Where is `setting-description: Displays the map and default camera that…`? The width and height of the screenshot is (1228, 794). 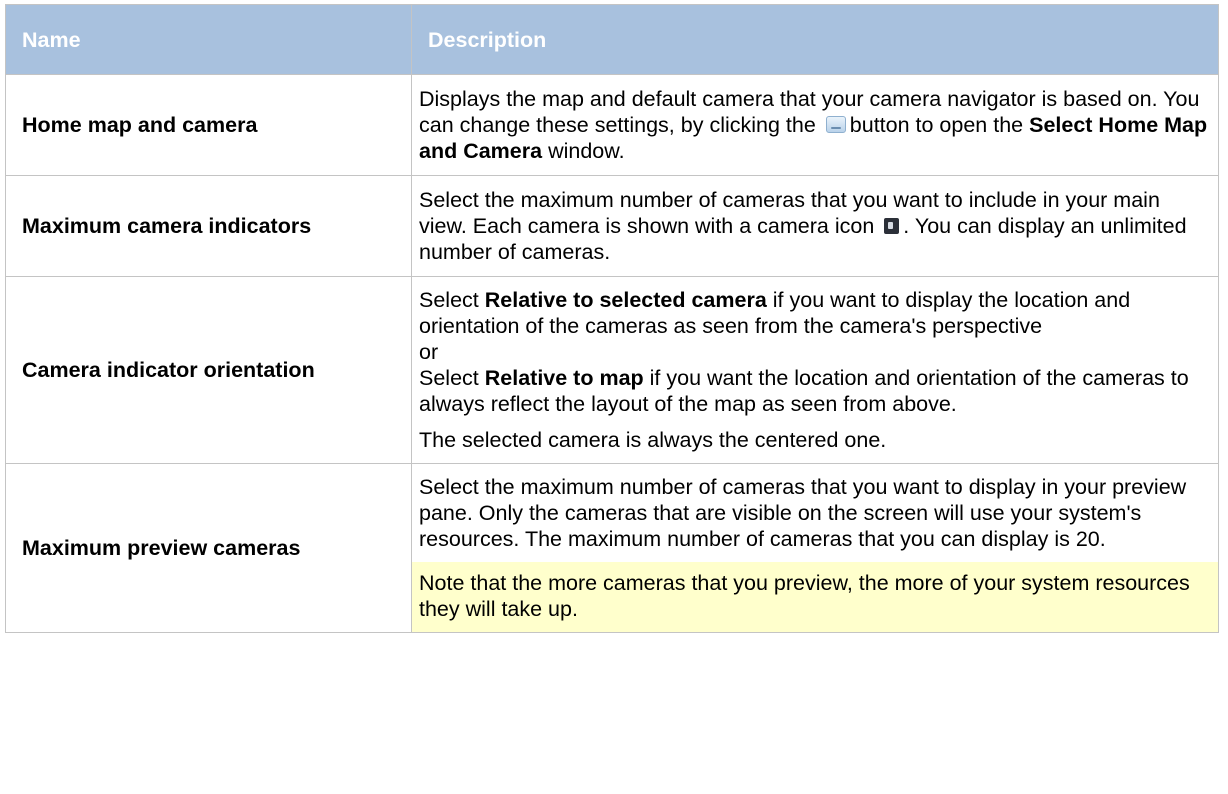
setting-description: Displays the map and default camera that… is located at coordinates (815, 125).